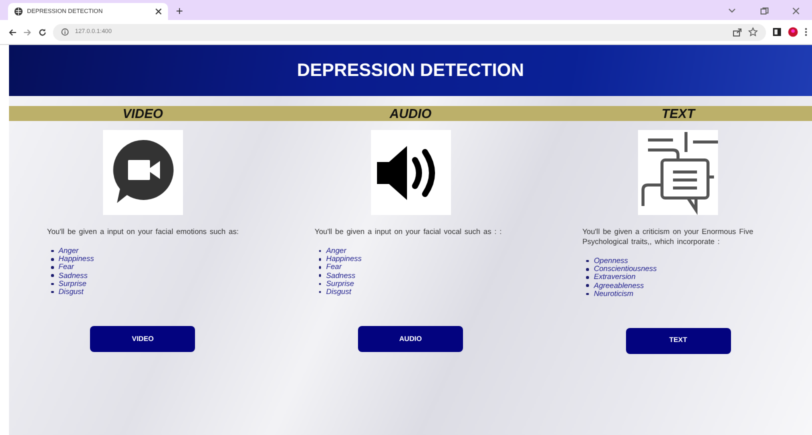 Image resolution: width=812 pixels, height=435 pixels. What do you see at coordinates (410, 113) in the screenshot?
I see `section-heading: AUDIO` at bounding box center [410, 113].